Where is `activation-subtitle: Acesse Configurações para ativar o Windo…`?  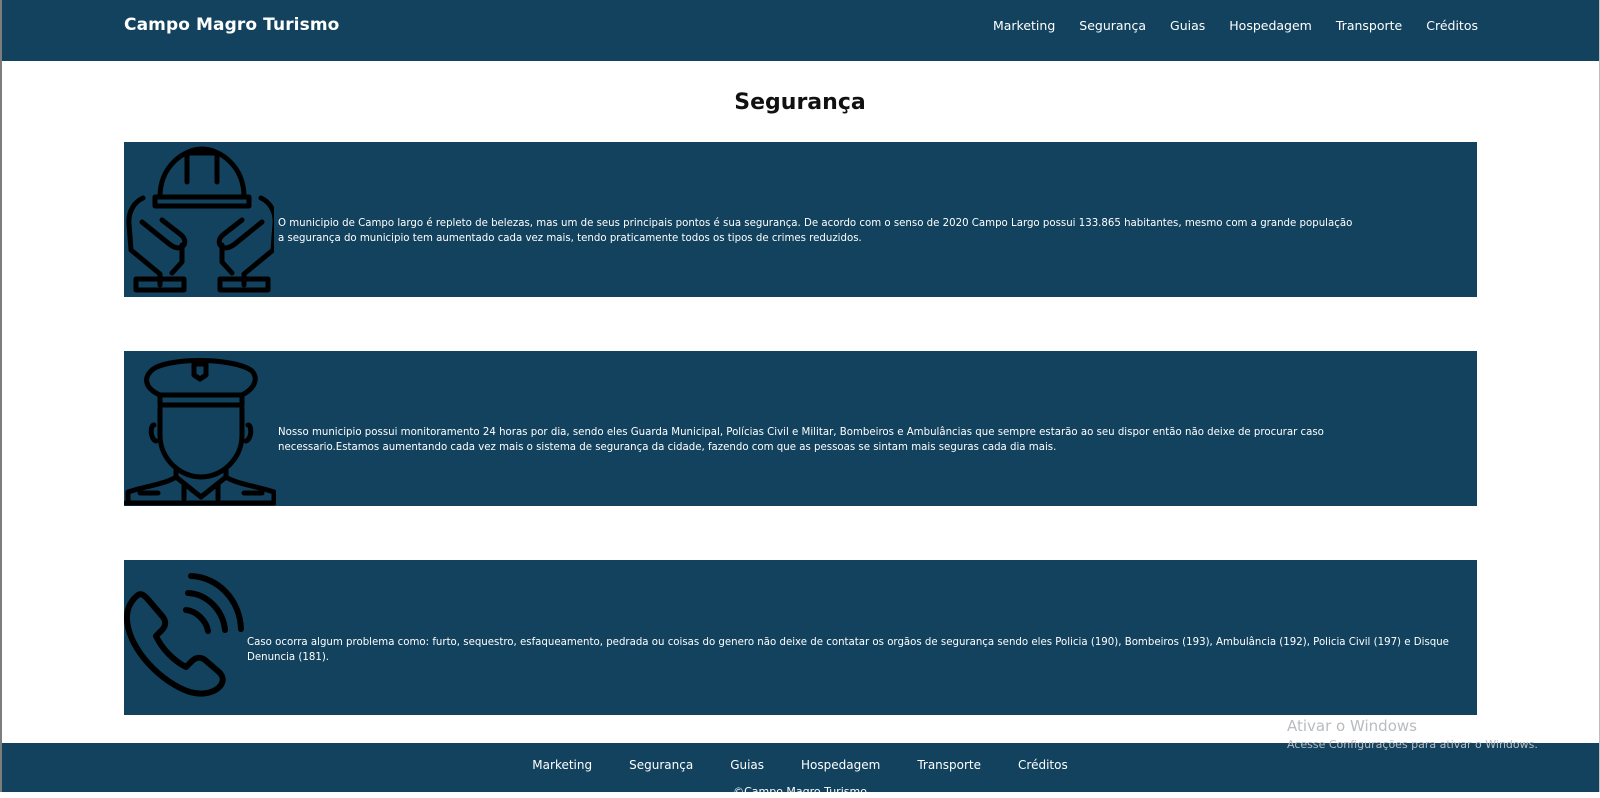
activation-subtitle: Acesse Configurações para ativar o Windo… is located at coordinates (1412, 744).